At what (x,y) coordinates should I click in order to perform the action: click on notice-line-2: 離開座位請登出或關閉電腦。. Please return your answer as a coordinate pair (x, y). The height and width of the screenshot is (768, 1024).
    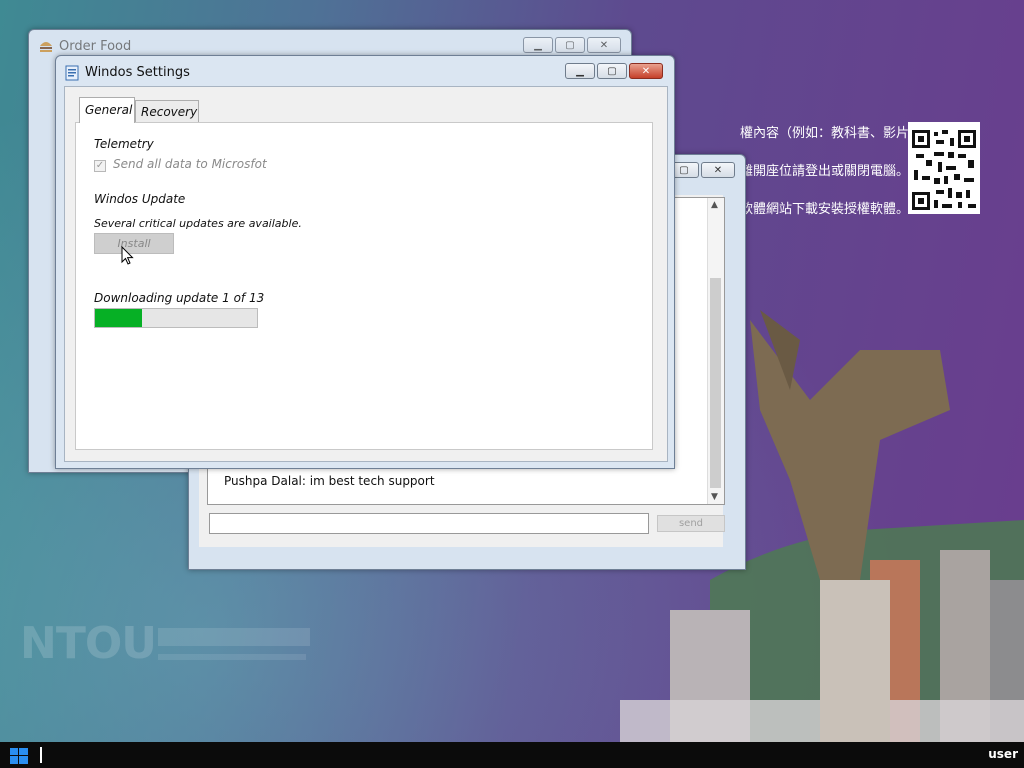
    Looking at the image, I should click on (825, 171).